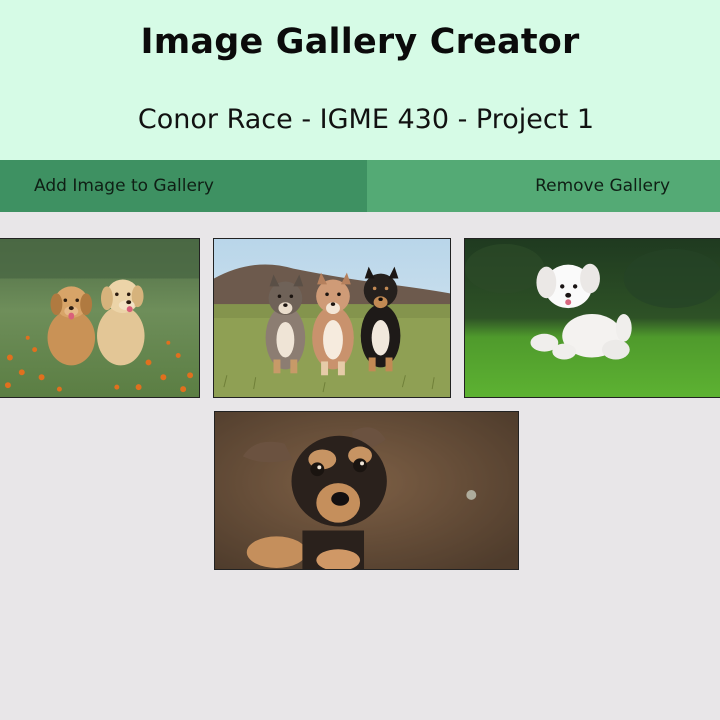 This screenshot has width=720, height=720. Describe the element at coordinates (183, 186) in the screenshot. I see `add-image-button: Add Image to Gallery` at that location.